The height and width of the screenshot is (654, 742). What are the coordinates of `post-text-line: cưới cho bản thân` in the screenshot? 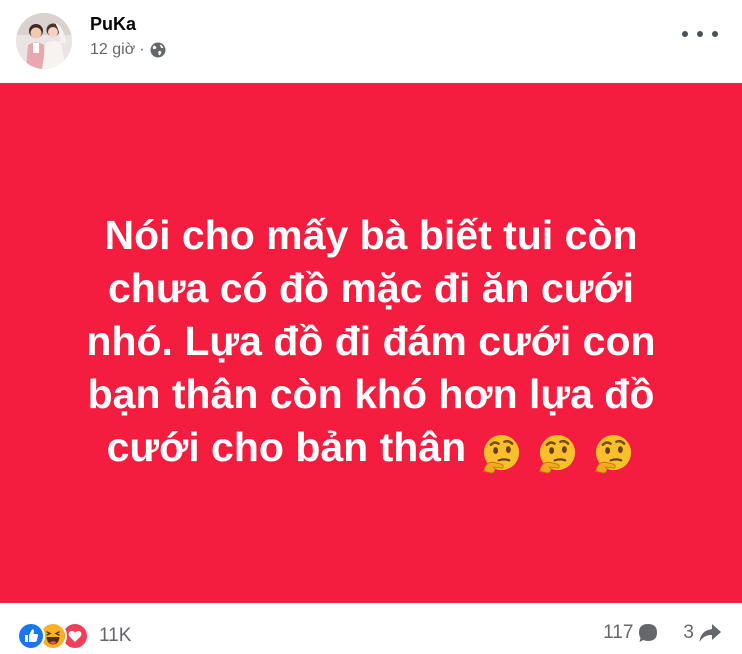 It's located at (286, 447).